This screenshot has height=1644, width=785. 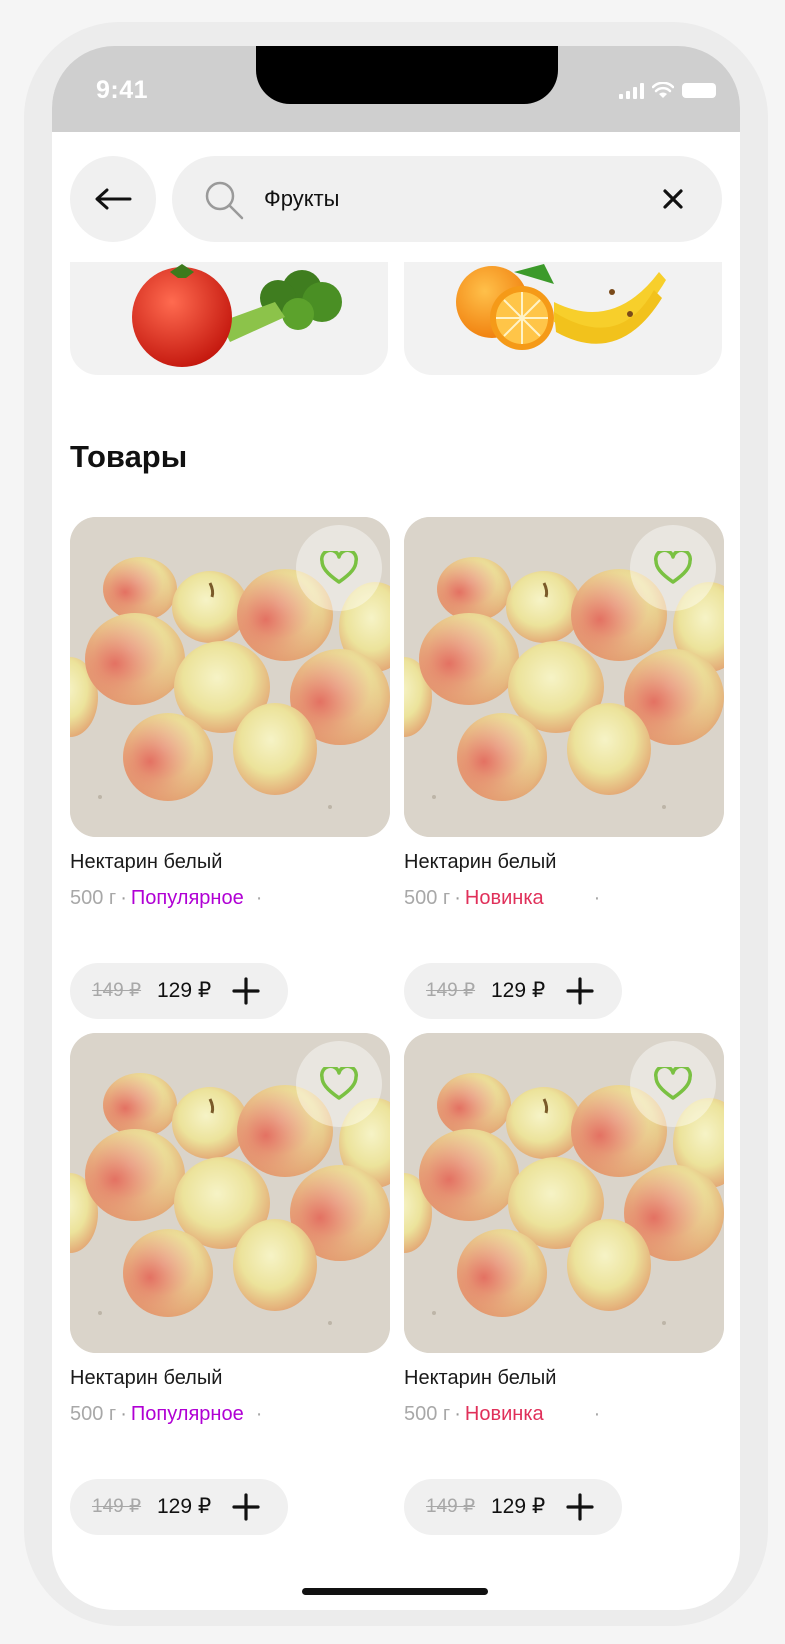 I want to click on back-button, so click(x=113, y=199).